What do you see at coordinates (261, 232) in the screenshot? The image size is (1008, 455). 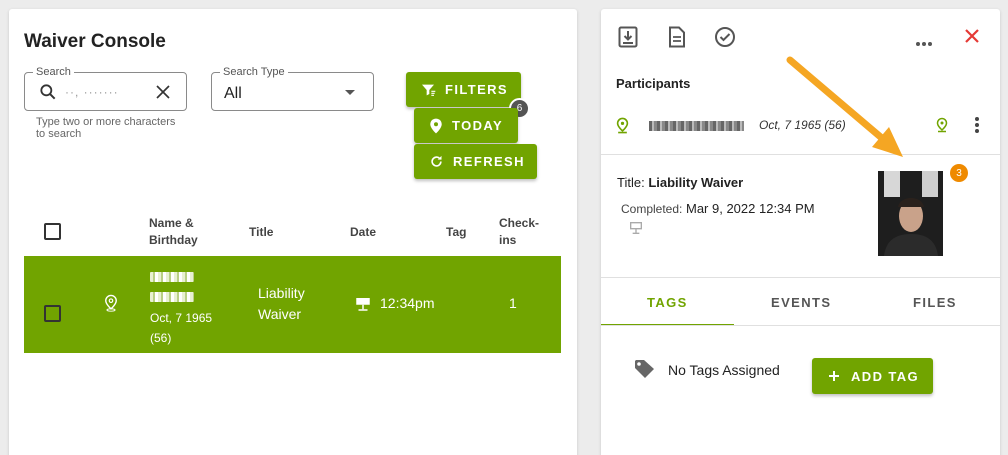 I see `column-header-title: Title` at bounding box center [261, 232].